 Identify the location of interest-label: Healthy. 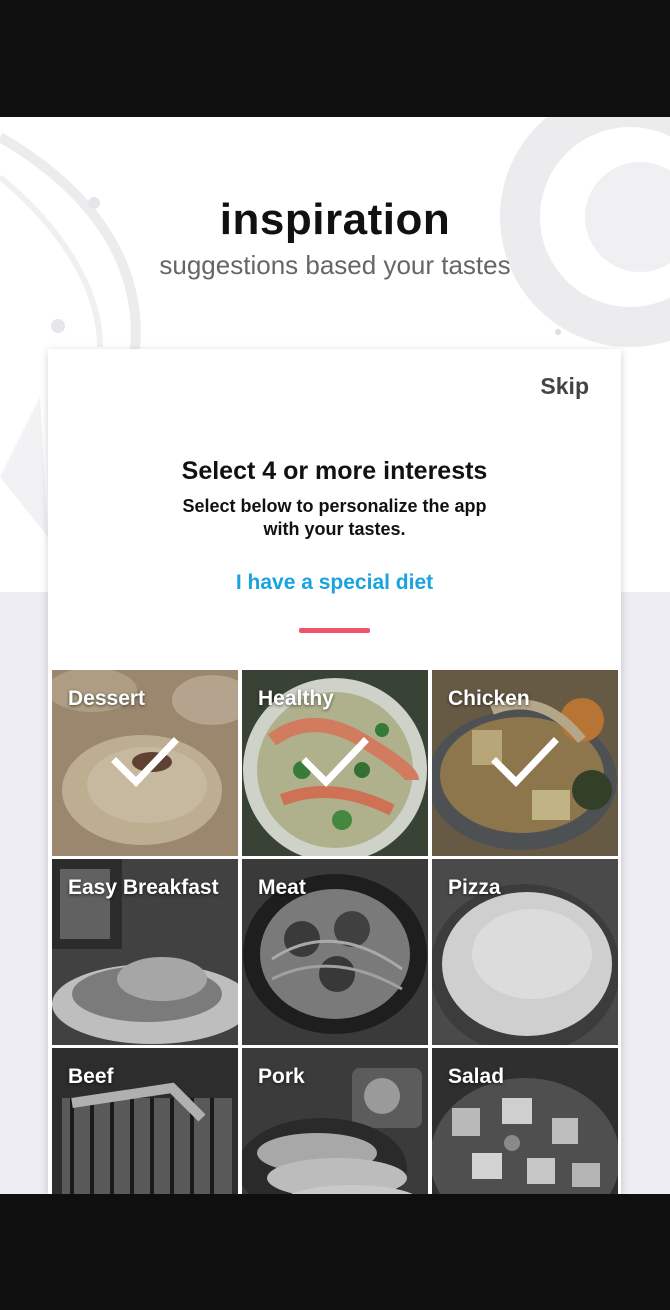
(296, 698).